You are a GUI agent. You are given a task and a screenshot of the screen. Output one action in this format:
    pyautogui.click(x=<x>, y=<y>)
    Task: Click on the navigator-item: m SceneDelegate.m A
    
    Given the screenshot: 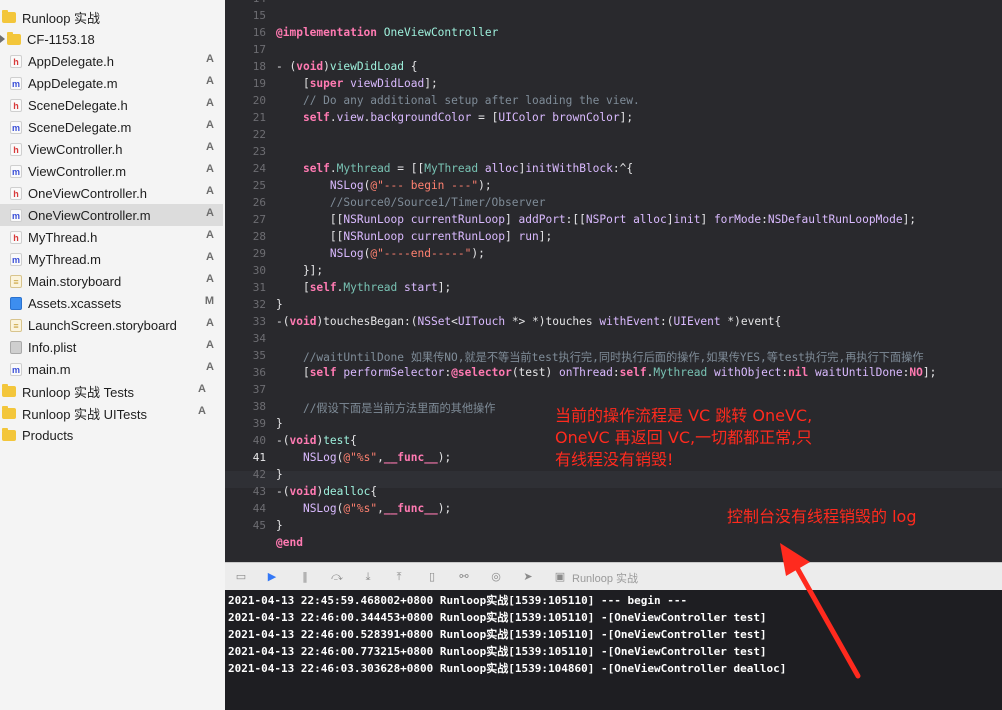 What is the action you would take?
    pyautogui.click(x=111, y=127)
    